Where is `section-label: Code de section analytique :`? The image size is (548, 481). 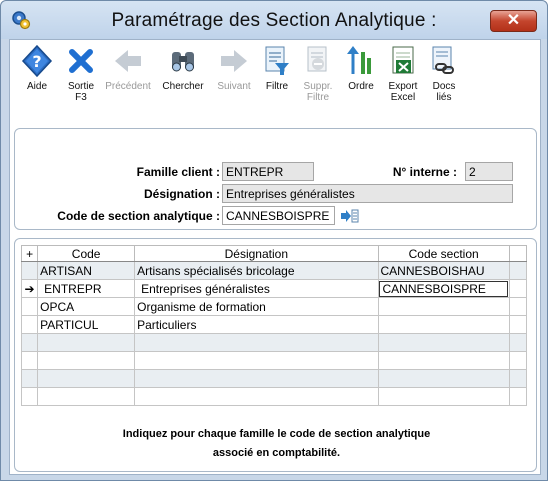 section-label: Code de section analytique : is located at coordinates (138, 216).